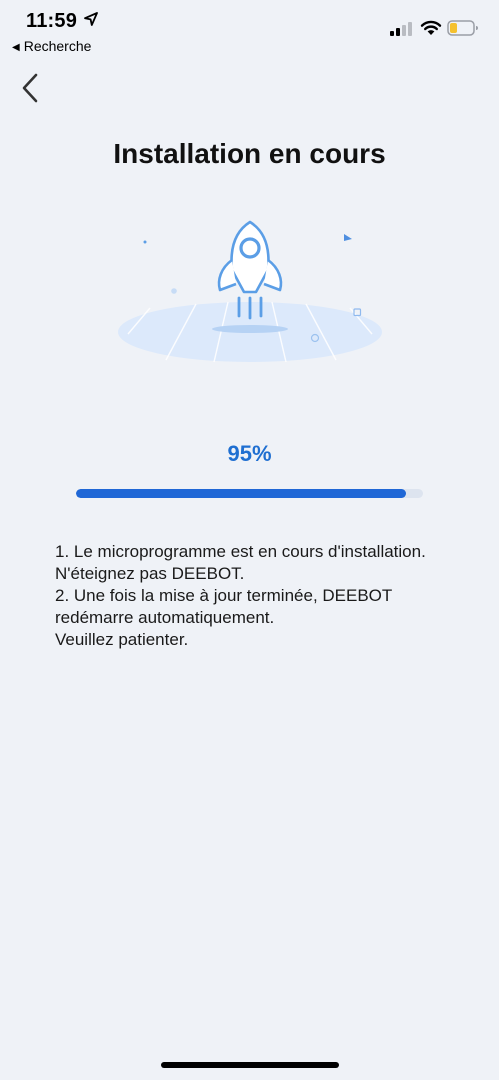 This screenshot has width=499, height=1080. Describe the element at coordinates (250, 291) in the screenshot. I see `rocket-icon` at that location.